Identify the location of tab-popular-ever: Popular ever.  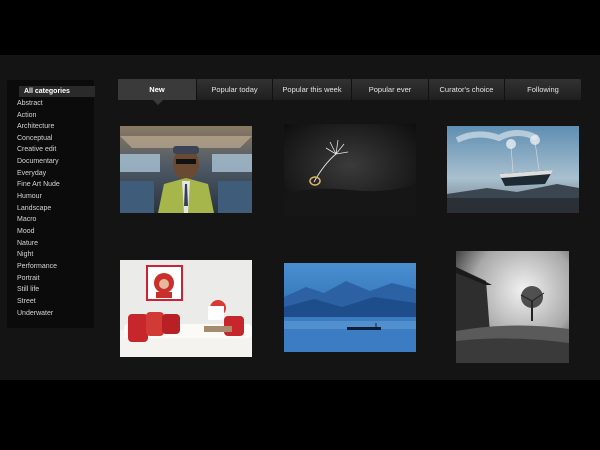
(389, 89).